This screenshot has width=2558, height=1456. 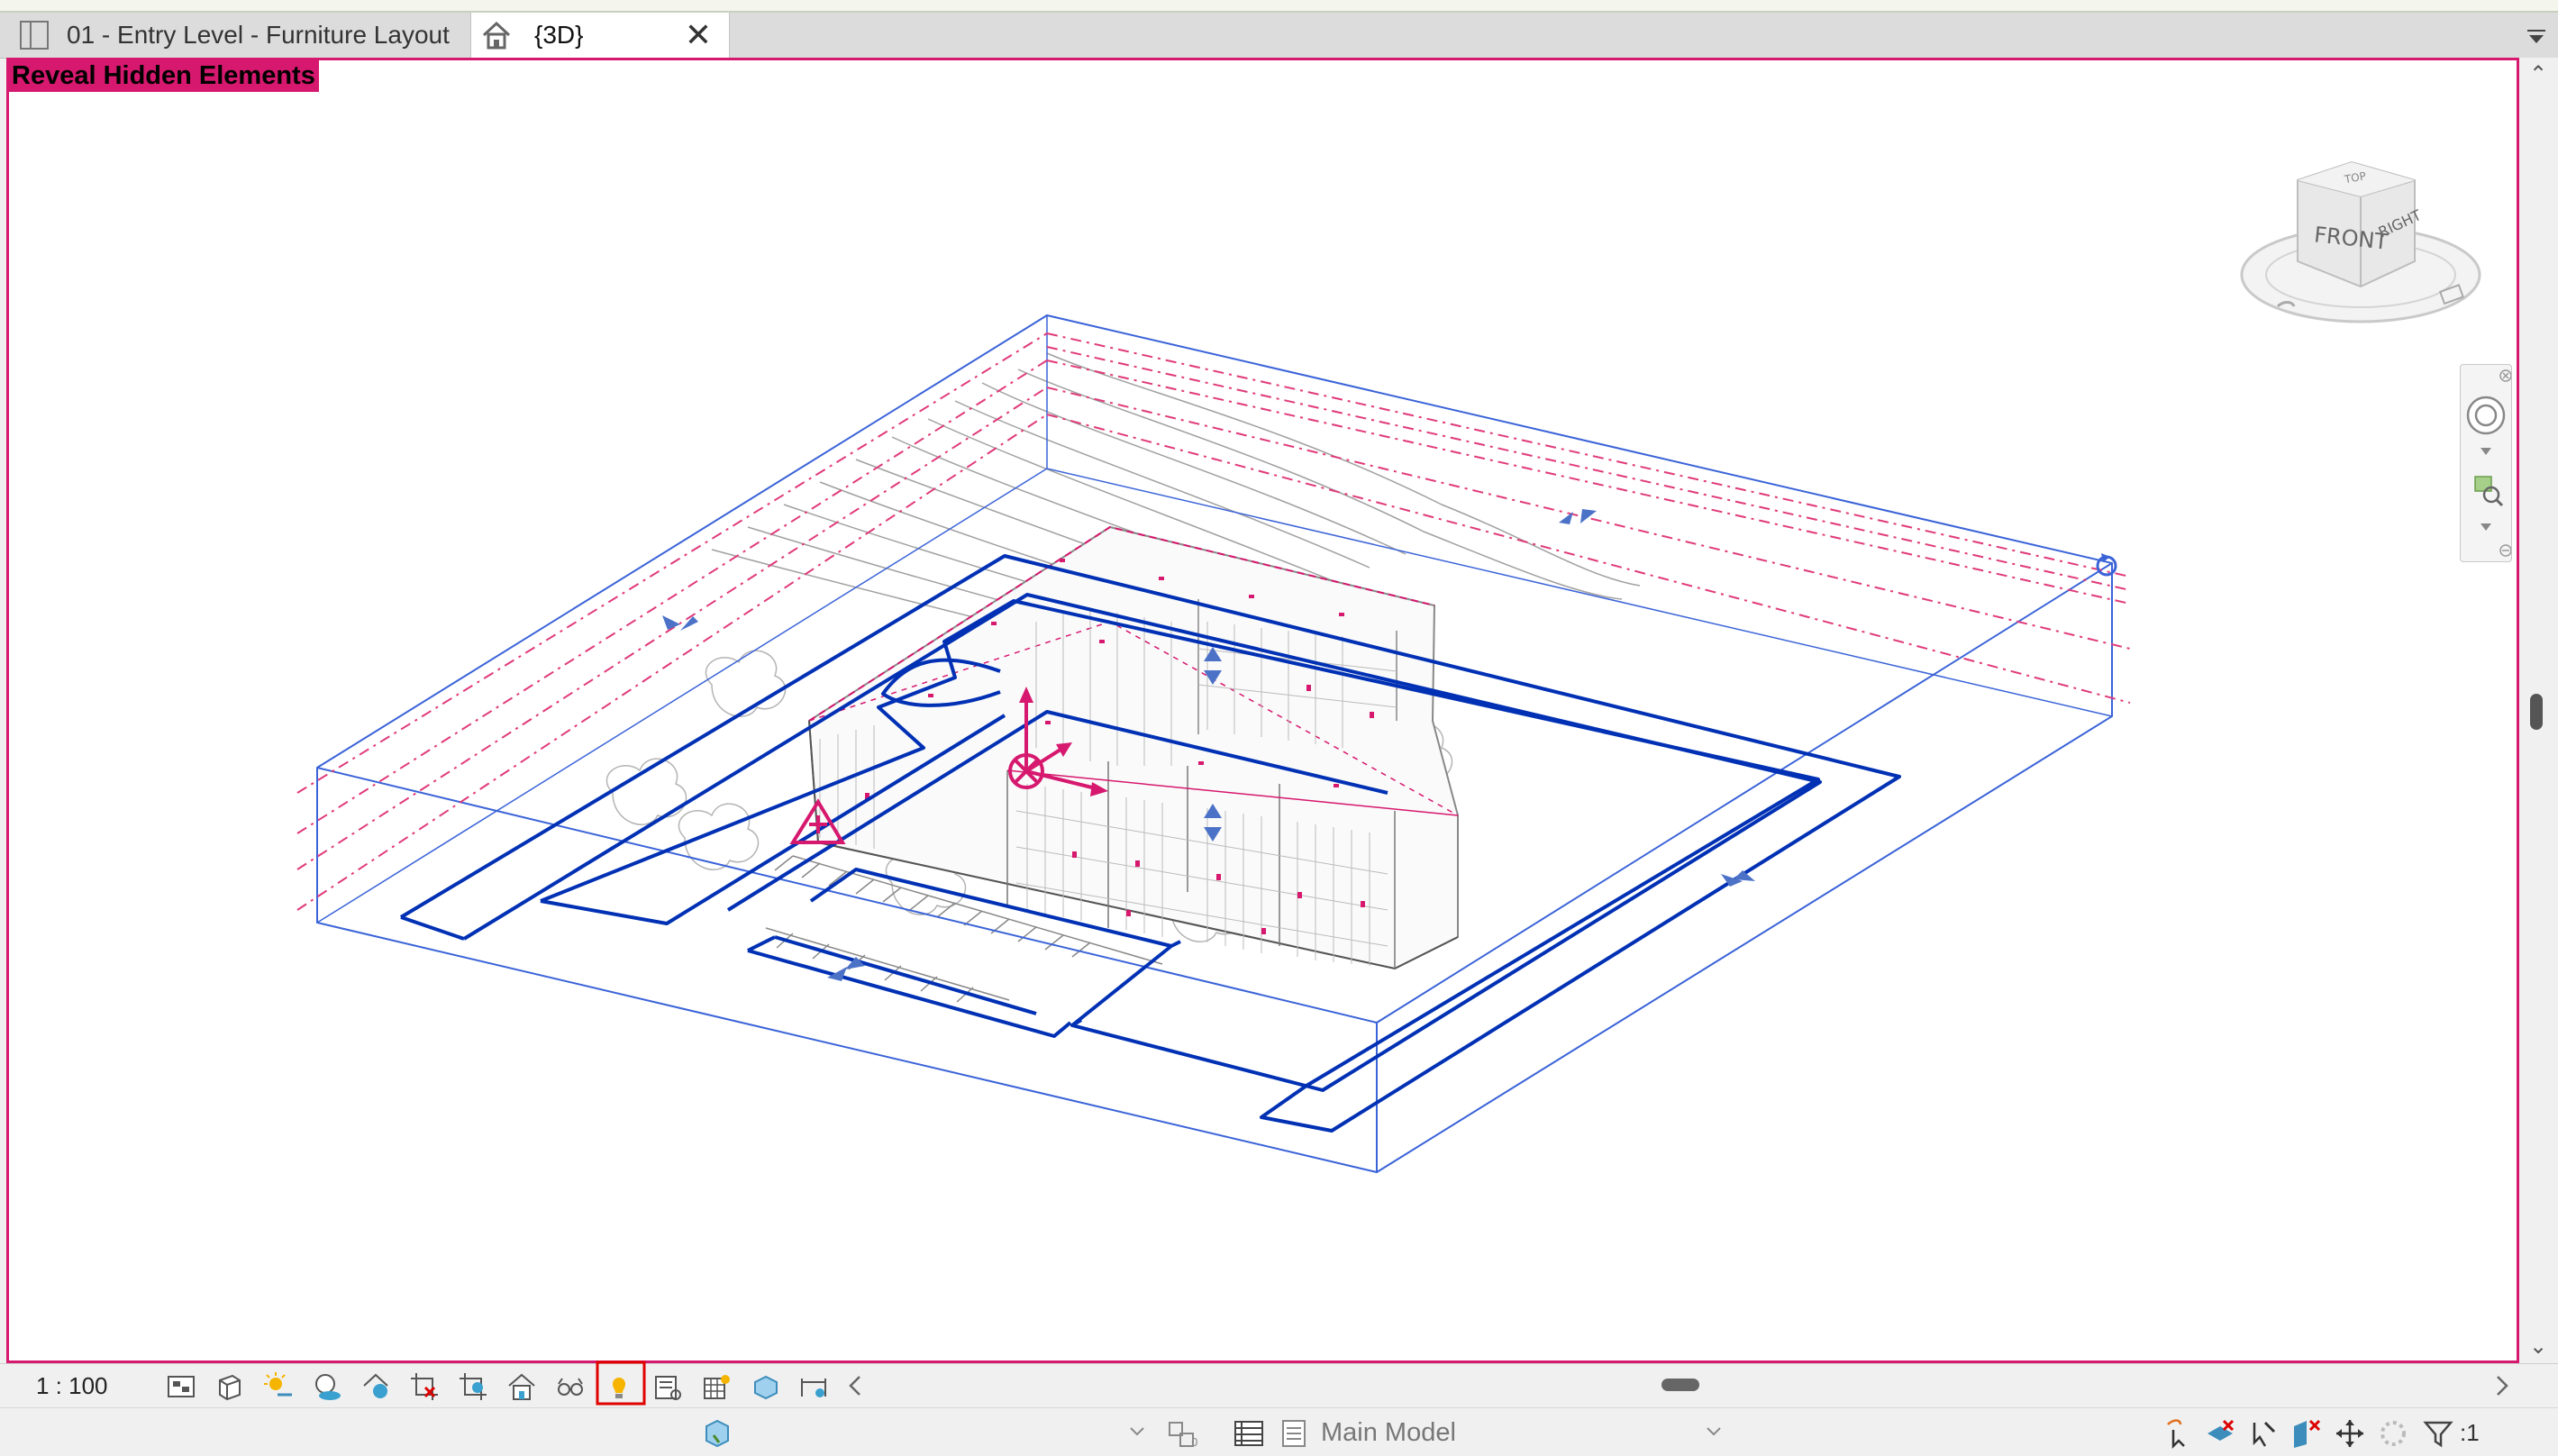 I want to click on tab-entry-level-furniture-layout: 01 - Entry Level - Furniture Layout, so click(x=234, y=36).